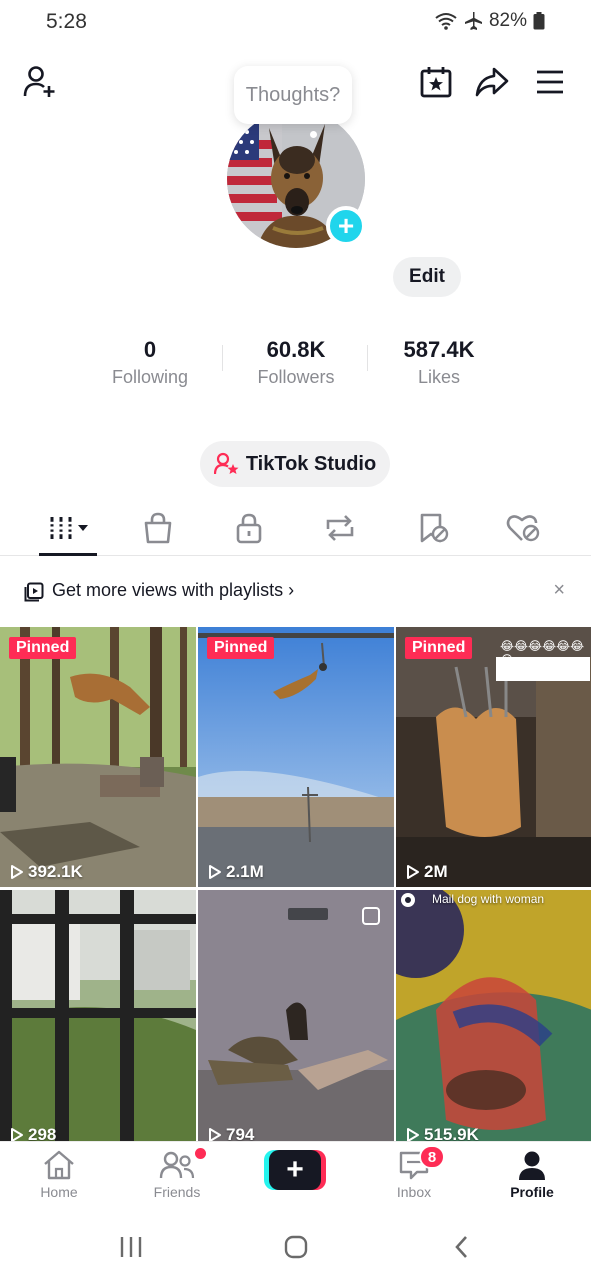 The image size is (591, 1280). I want to click on home-system-button, so click(296, 1247).